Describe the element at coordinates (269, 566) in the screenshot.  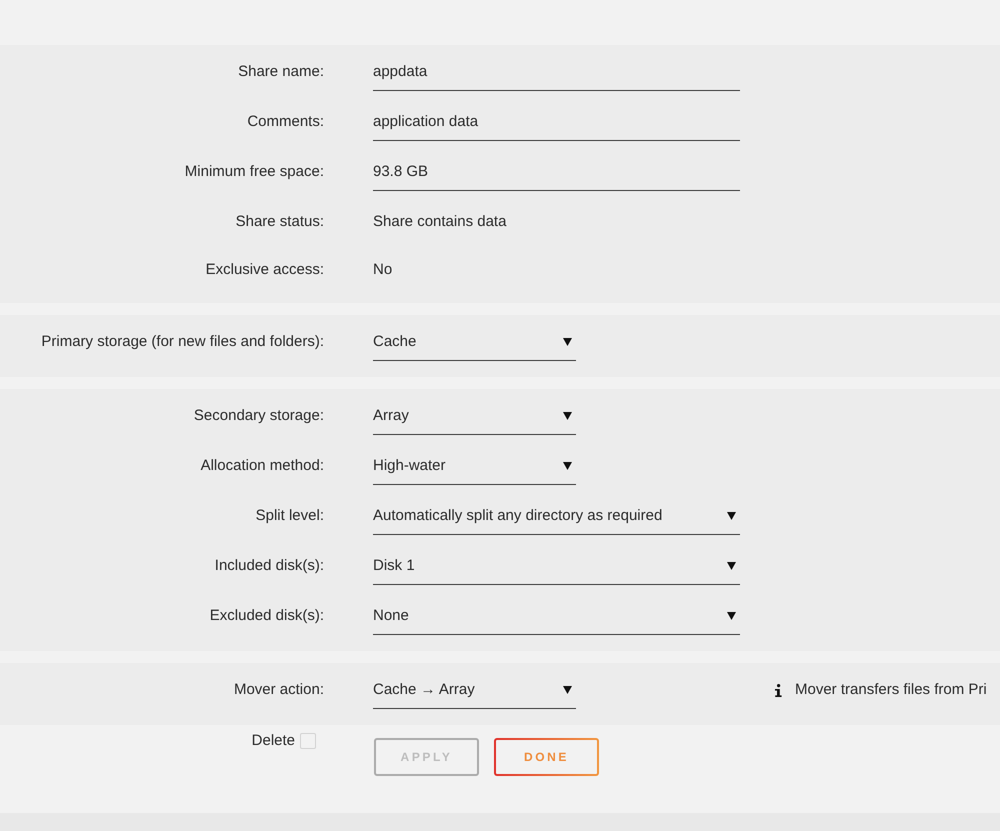
I see `field-label: Included disk(s):` at that location.